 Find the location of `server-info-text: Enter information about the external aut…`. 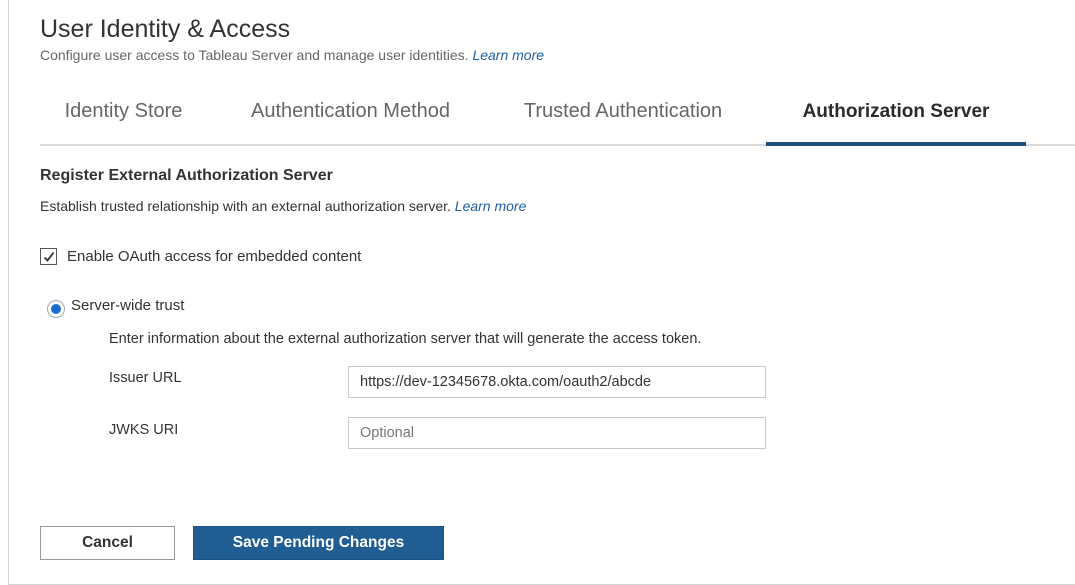

server-info-text: Enter information about the external aut… is located at coordinates (405, 339).